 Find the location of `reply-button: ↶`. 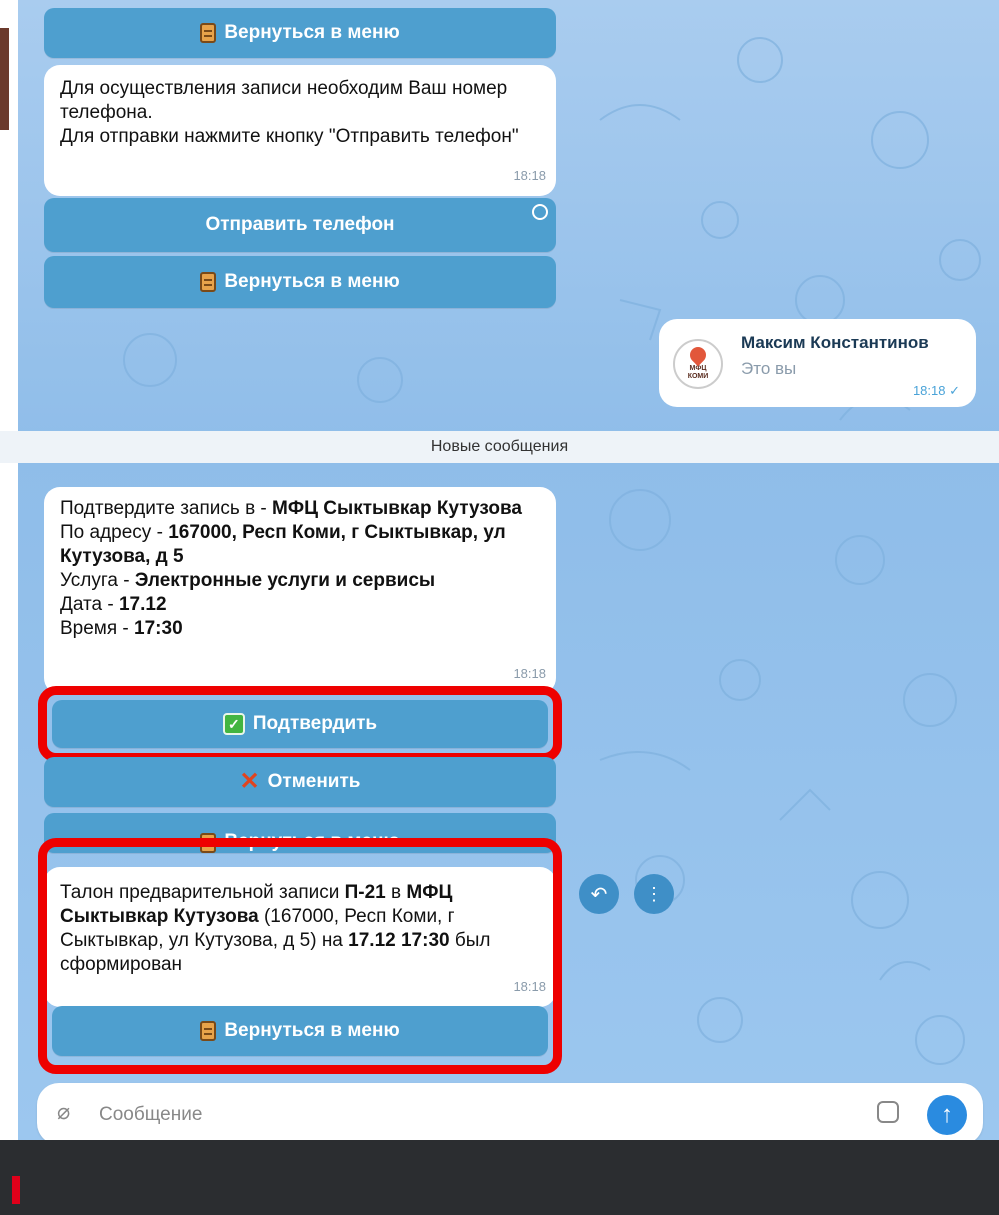

reply-button: ↶ is located at coordinates (599, 894).